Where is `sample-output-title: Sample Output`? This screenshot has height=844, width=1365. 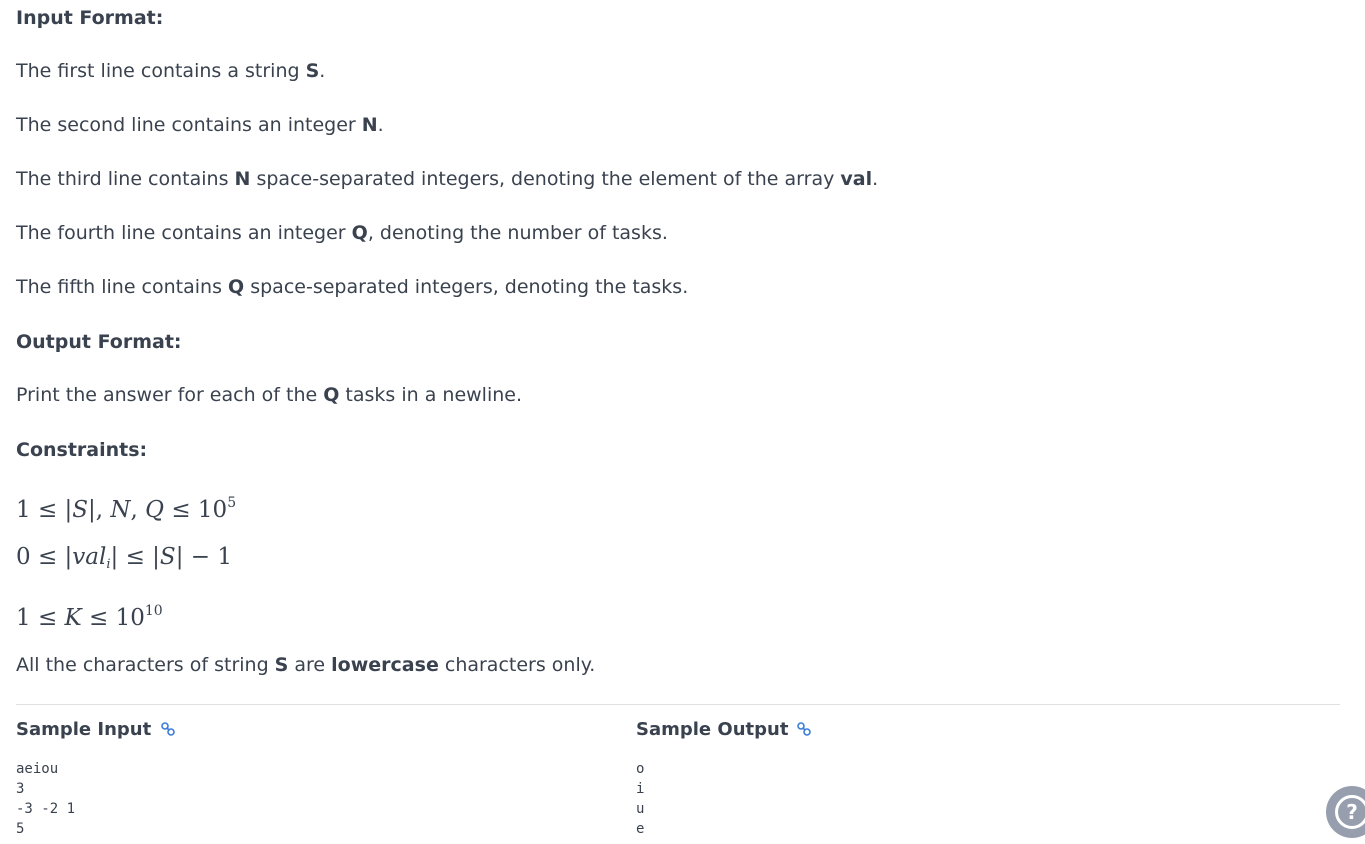
sample-output-title: Sample Output is located at coordinates (712, 729).